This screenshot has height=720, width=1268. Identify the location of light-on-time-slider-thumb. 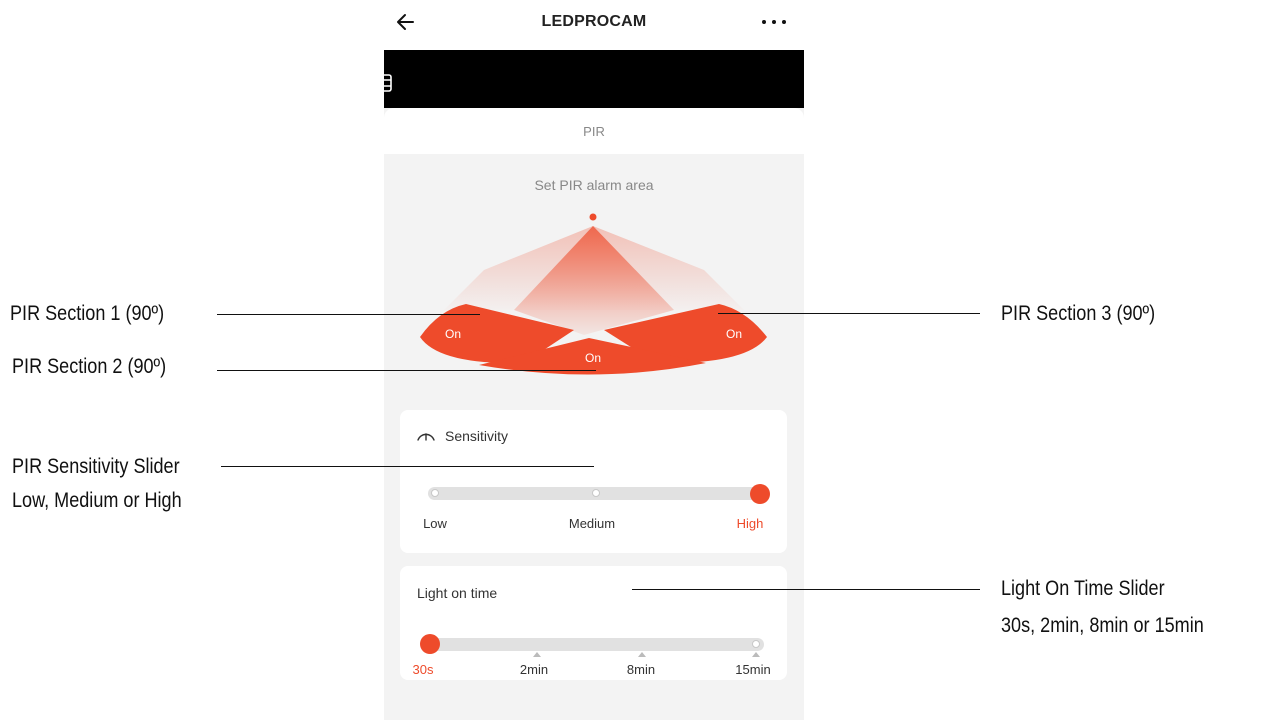
(430, 644).